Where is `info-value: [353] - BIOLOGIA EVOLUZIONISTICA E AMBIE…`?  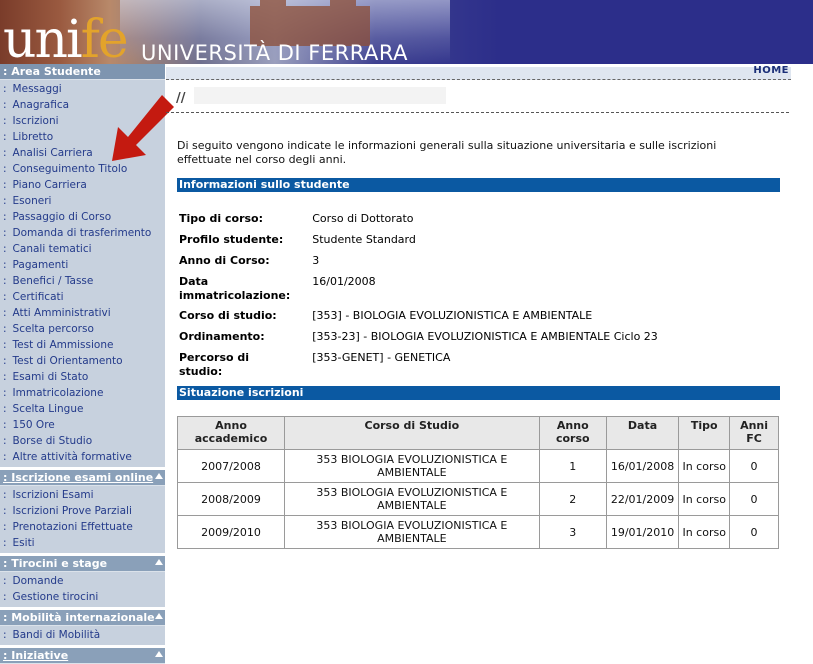 info-value: [353] - BIOLOGIA EVOLUZIONISTICA E AMBIE… is located at coordinates (452, 315).